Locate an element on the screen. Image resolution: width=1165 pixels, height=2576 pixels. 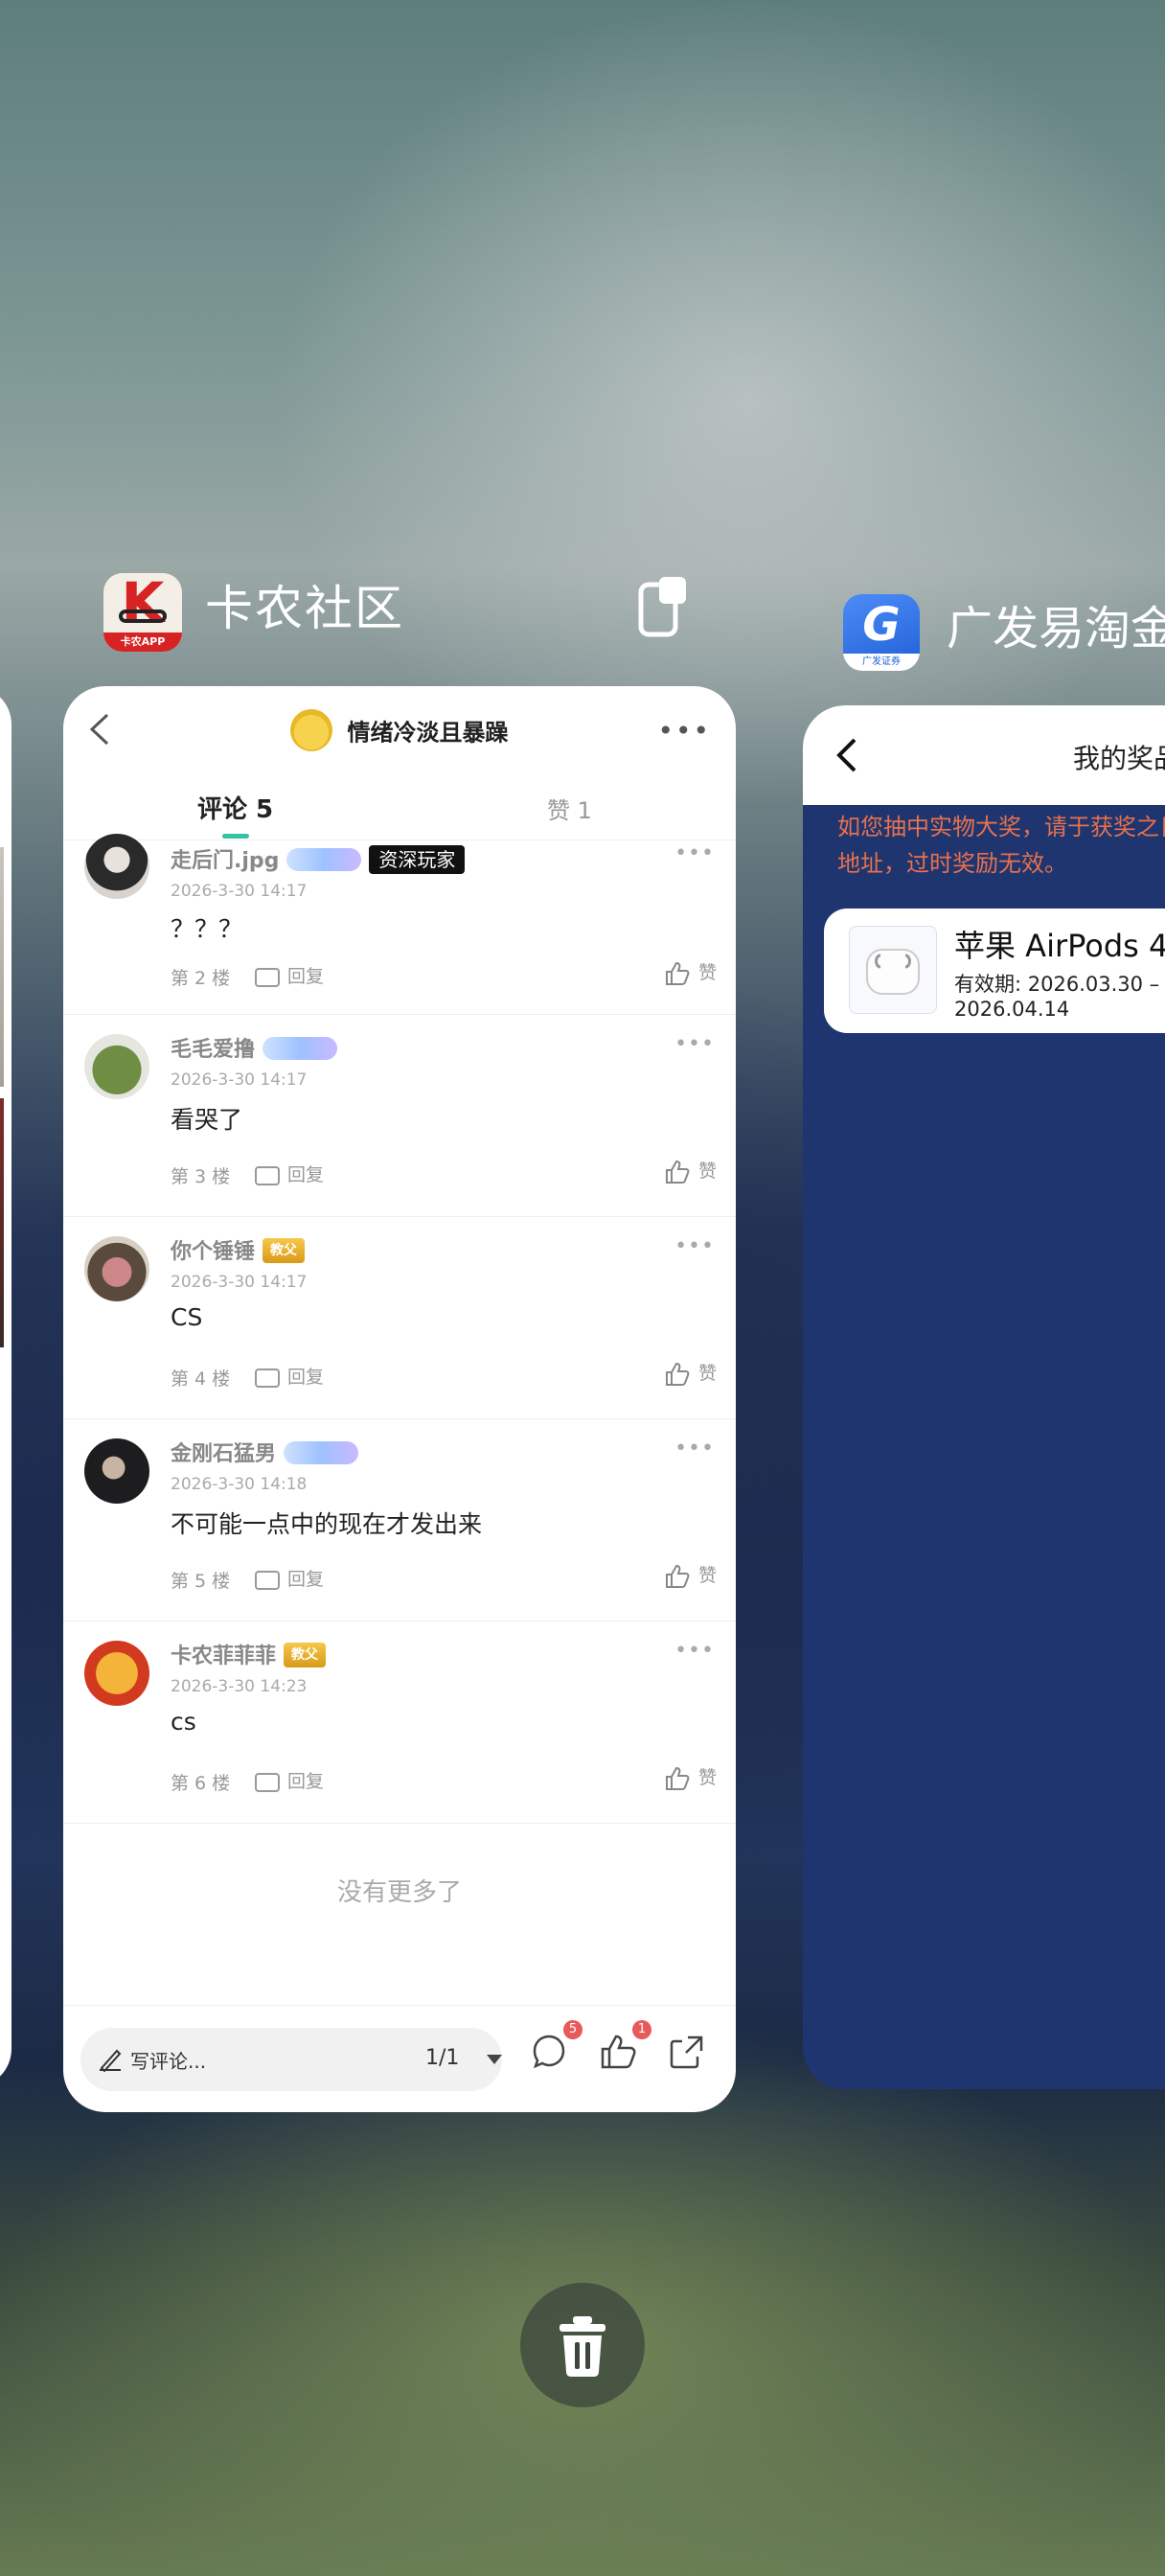
comment-floor: 第 4 楼 is located at coordinates (201, 1379).